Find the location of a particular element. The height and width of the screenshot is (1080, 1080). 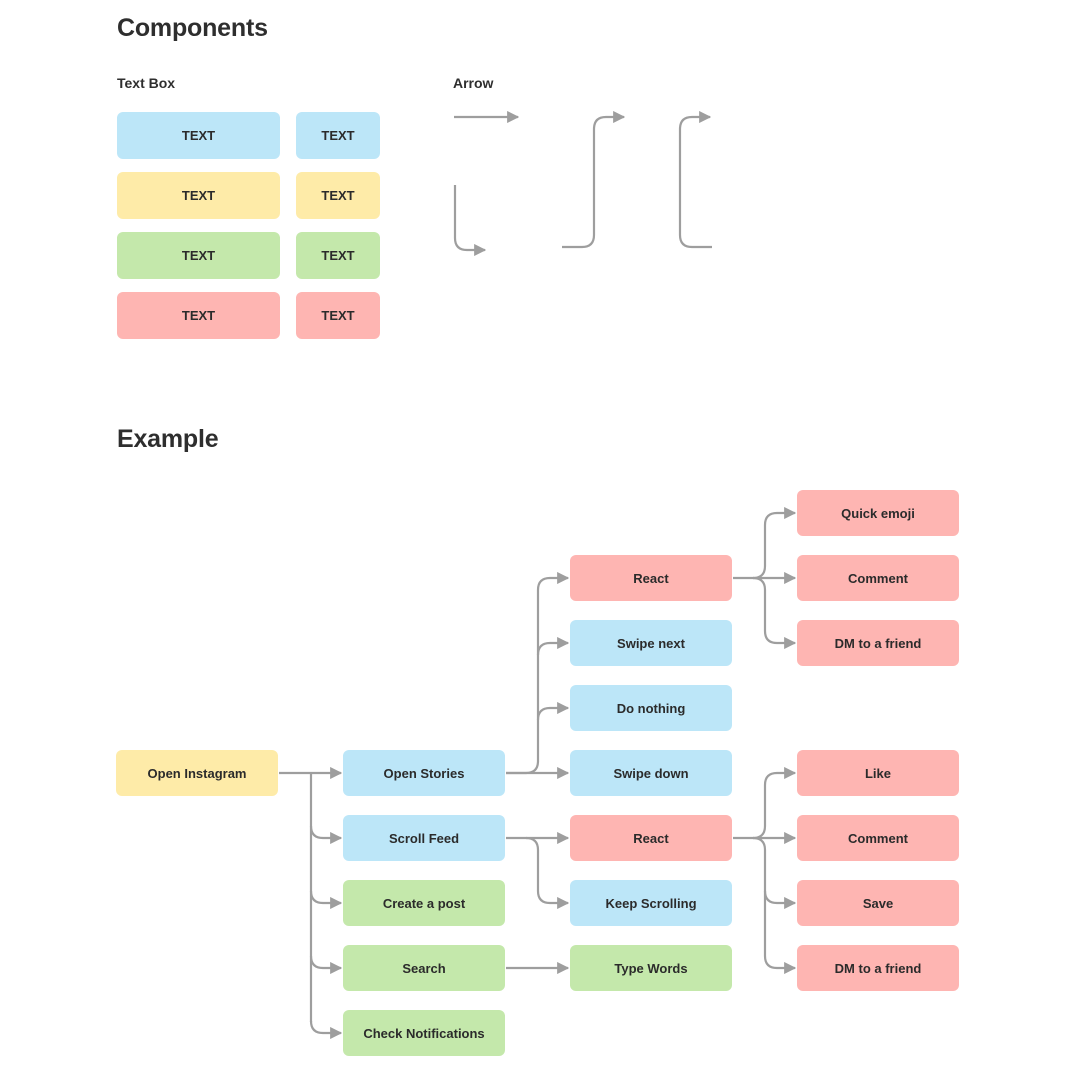

connector-instagram-scroll-feed is located at coordinates (326, 835).